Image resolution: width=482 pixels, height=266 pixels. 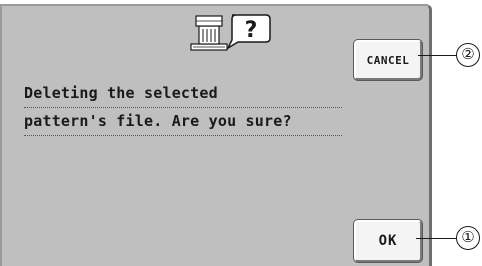 I want to click on message-line: pattern's file. Are you sure?, so click(x=183, y=122).